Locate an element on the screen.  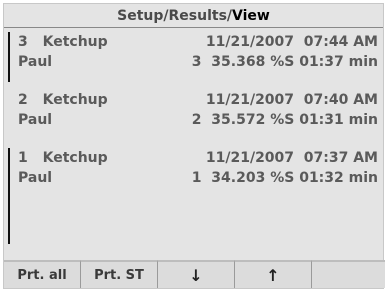
record-duration: 01:32 min is located at coordinates (338, 178).